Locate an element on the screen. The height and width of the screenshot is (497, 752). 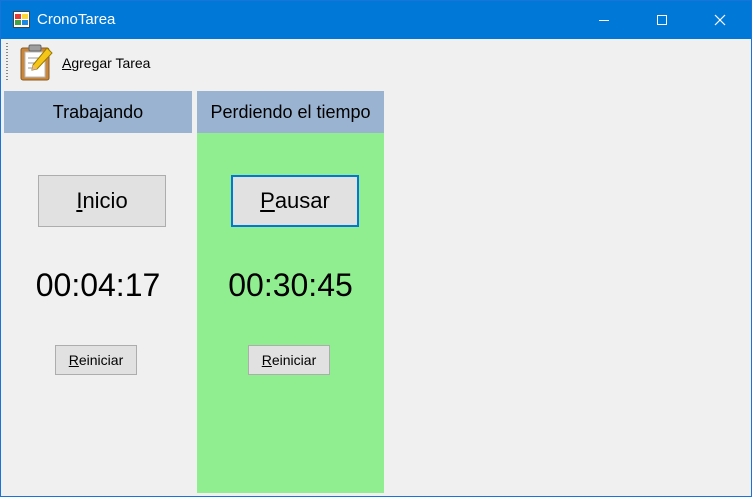
start-label: nicio is located at coordinates (105, 200).